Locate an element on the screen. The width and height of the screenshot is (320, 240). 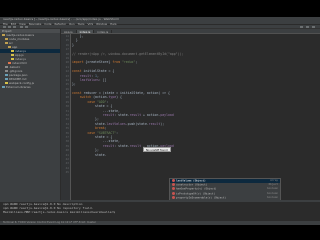
completion-label: isPrototypeOf(v) (Object) is located at coordinates (196, 194).